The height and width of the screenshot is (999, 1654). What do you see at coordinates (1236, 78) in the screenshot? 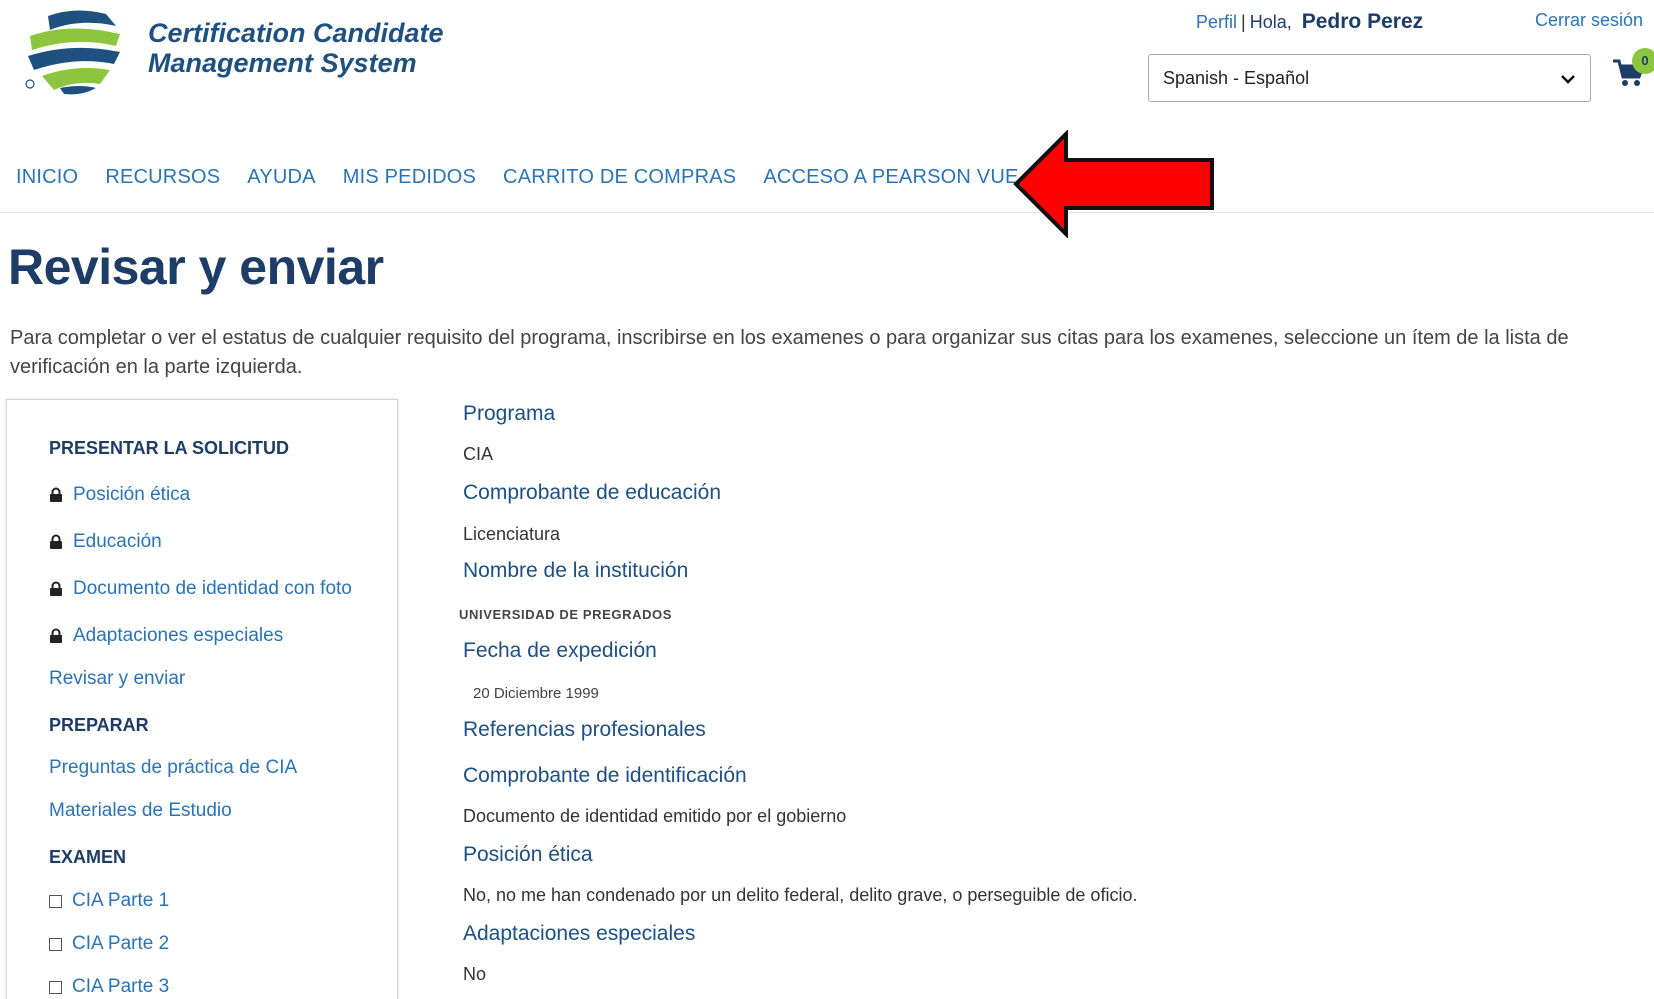
I see `language-selected-value: Spanish - Español` at bounding box center [1236, 78].